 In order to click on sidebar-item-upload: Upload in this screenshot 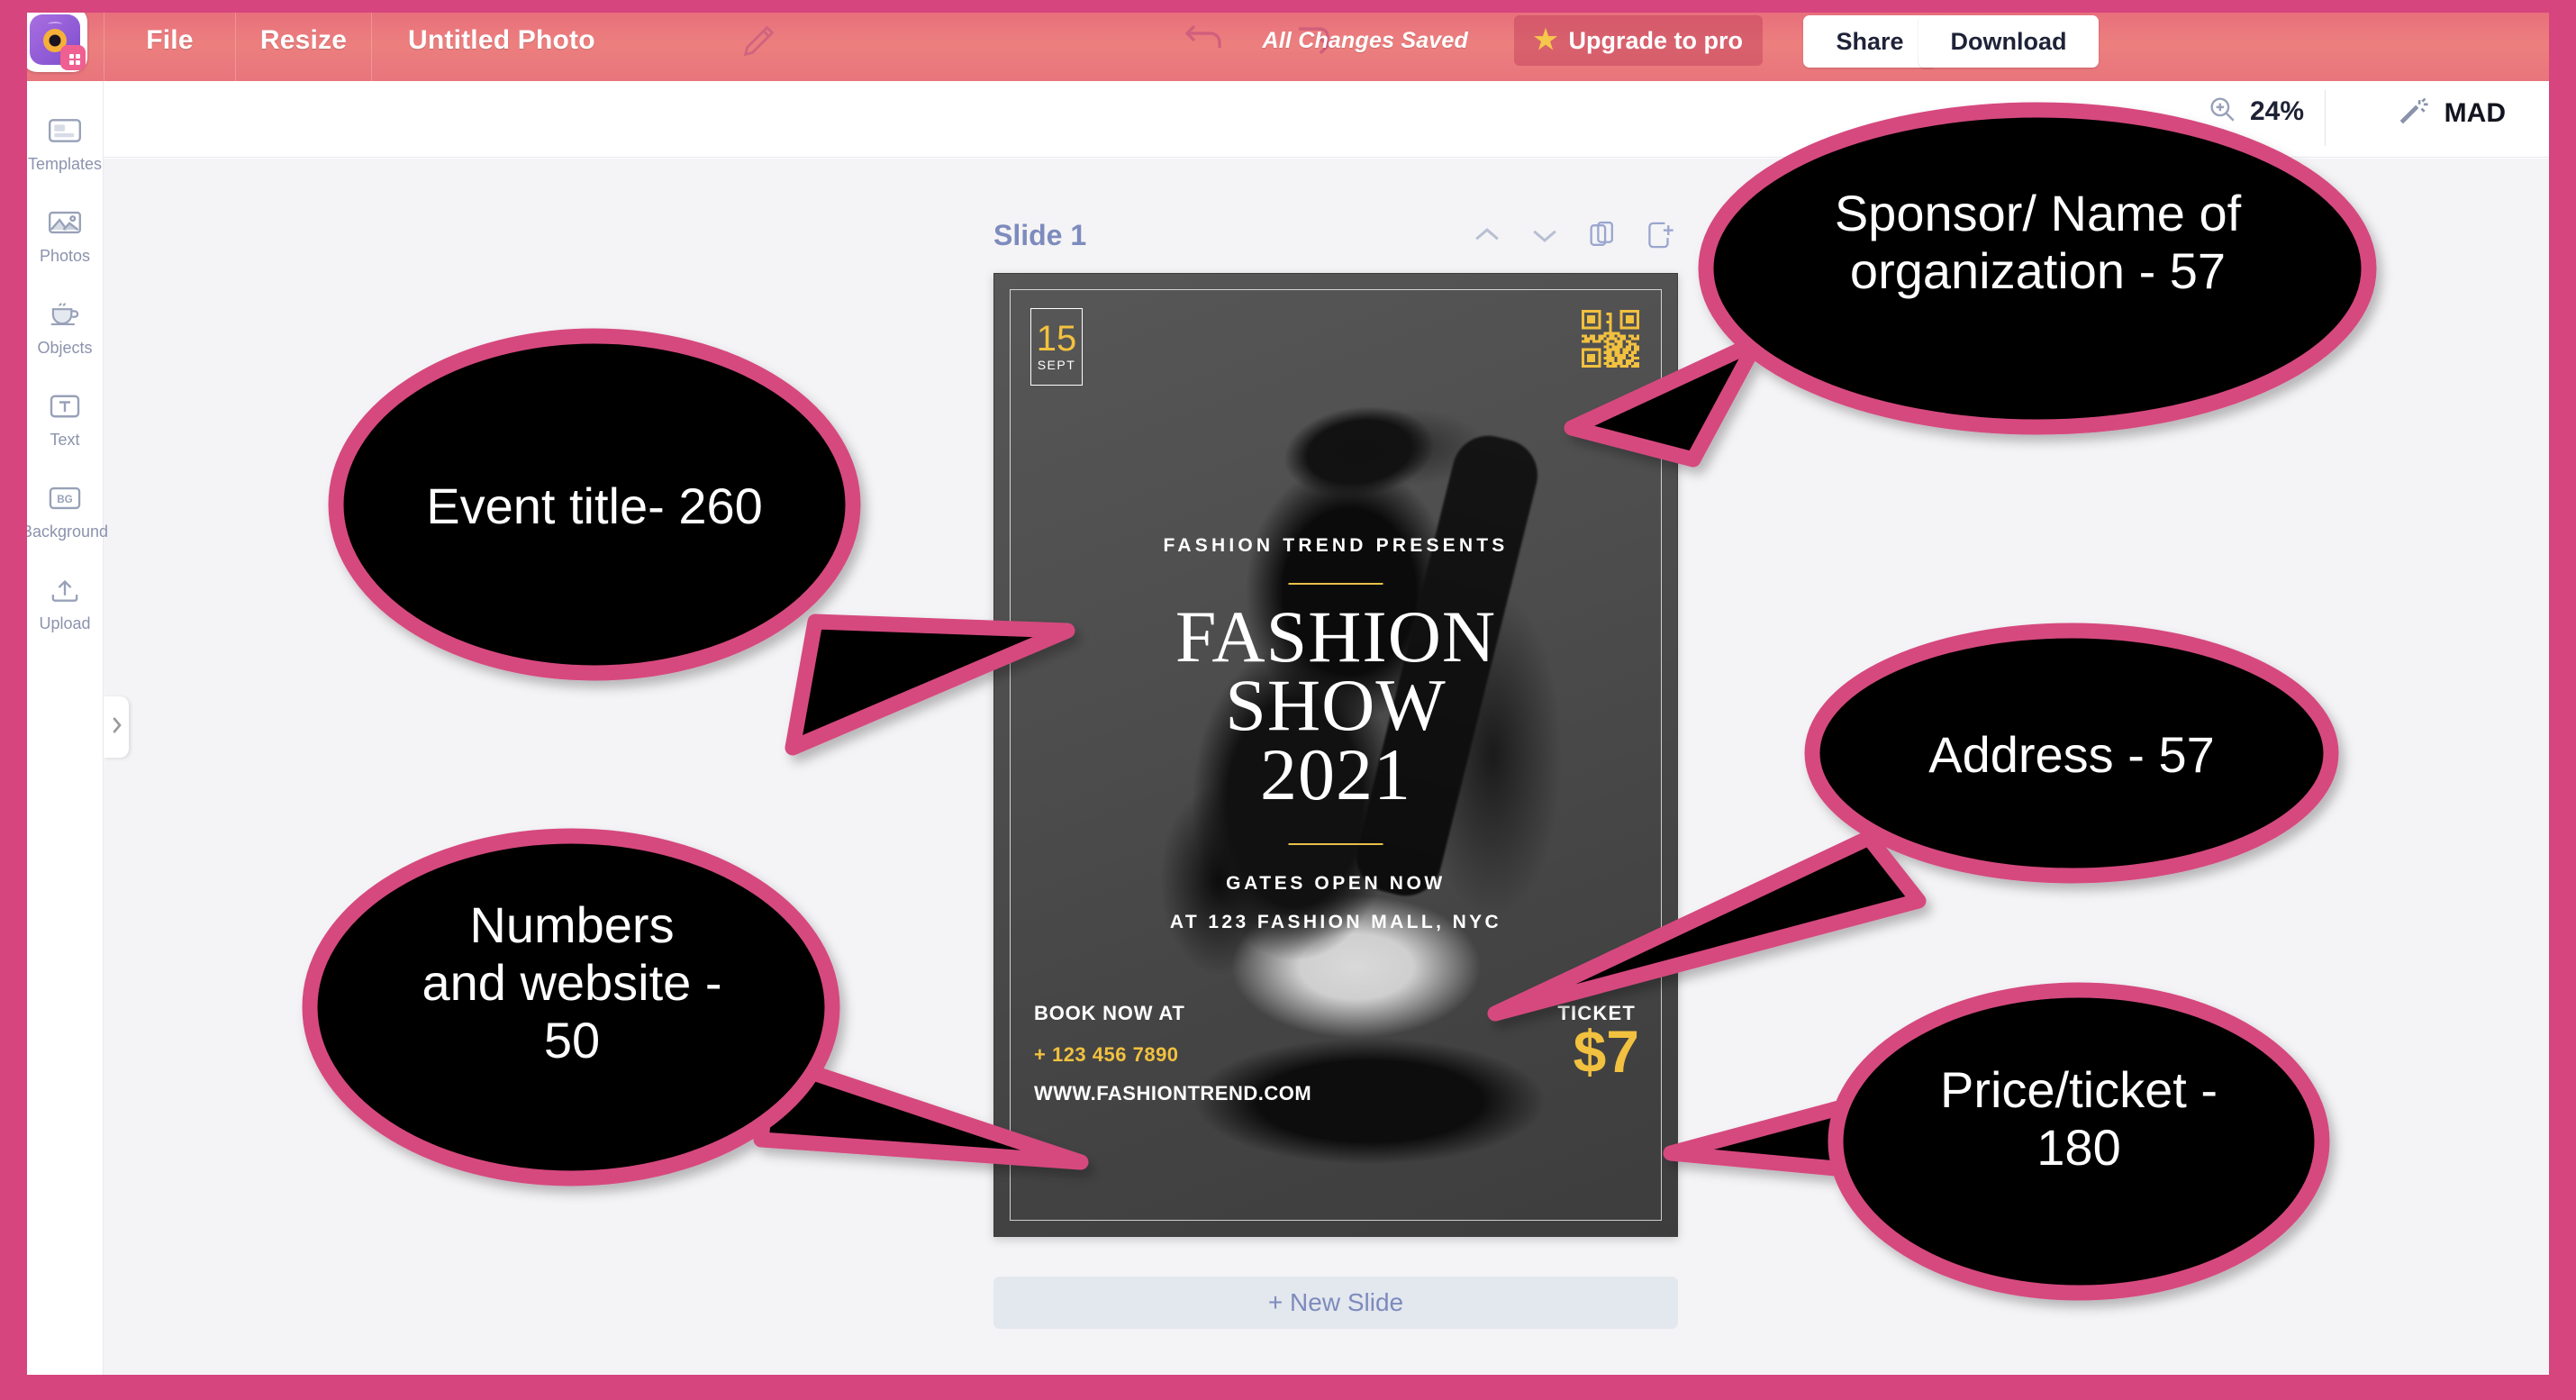, I will do `click(65, 603)`.